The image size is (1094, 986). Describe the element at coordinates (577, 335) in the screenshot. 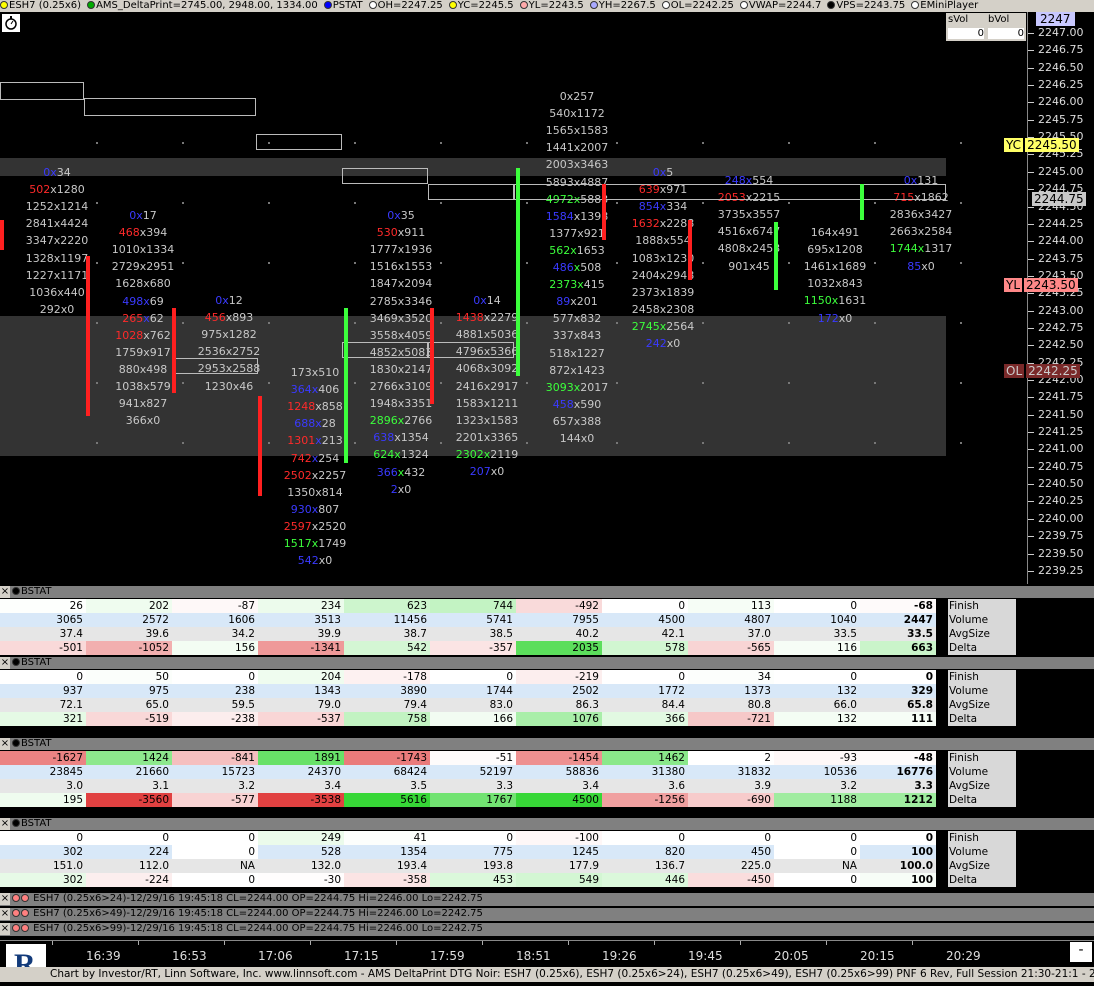

I see `footprint-cell: 337x843` at that location.